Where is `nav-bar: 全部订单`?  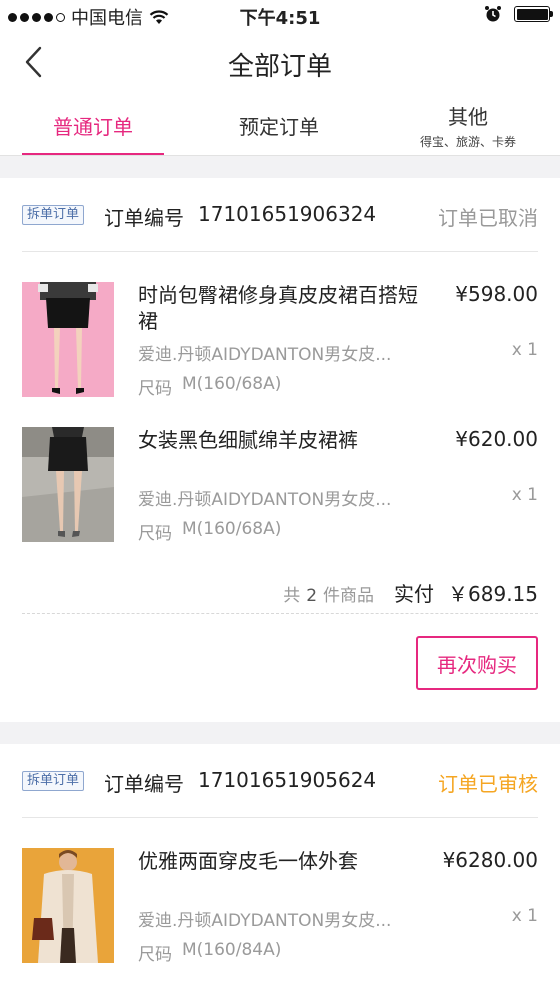
nav-bar: 全部订单 is located at coordinates (280, 62).